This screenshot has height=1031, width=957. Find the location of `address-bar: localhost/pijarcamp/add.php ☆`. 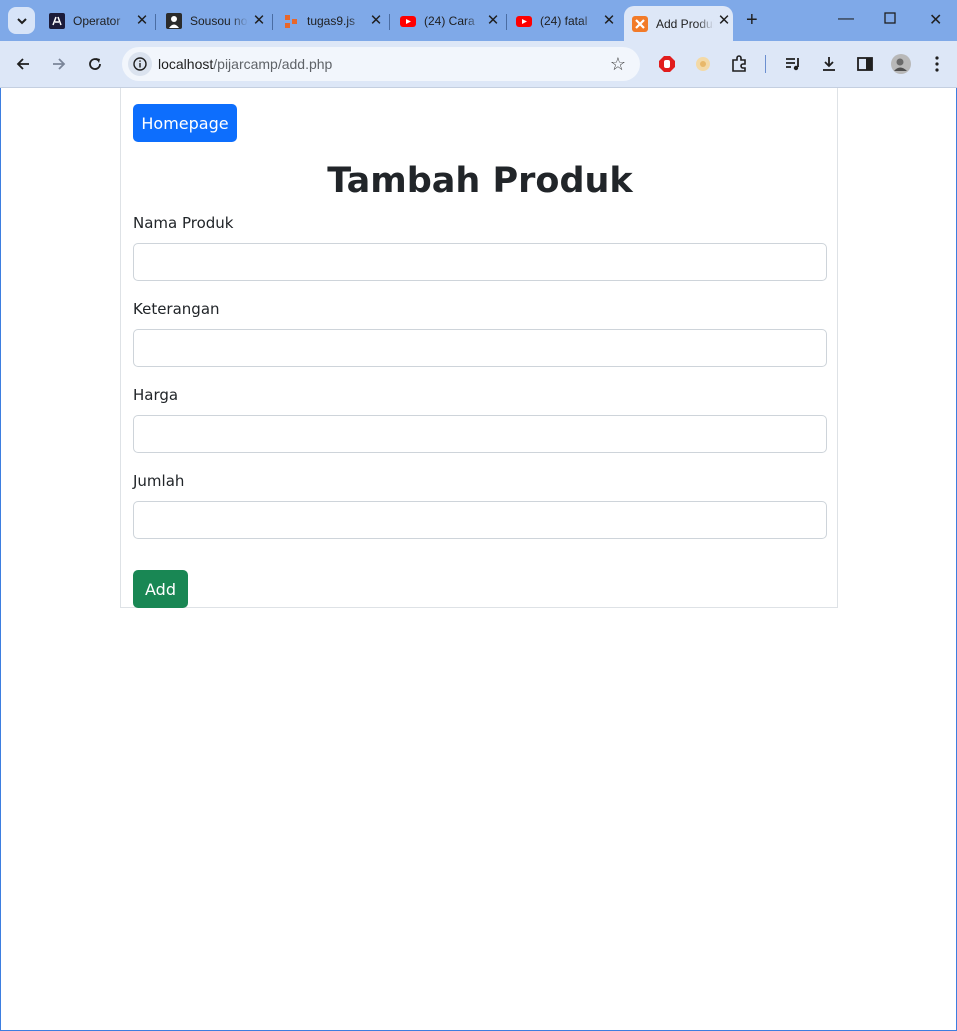

address-bar: localhost/pijarcamp/add.php ☆ is located at coordinates (381, 64).